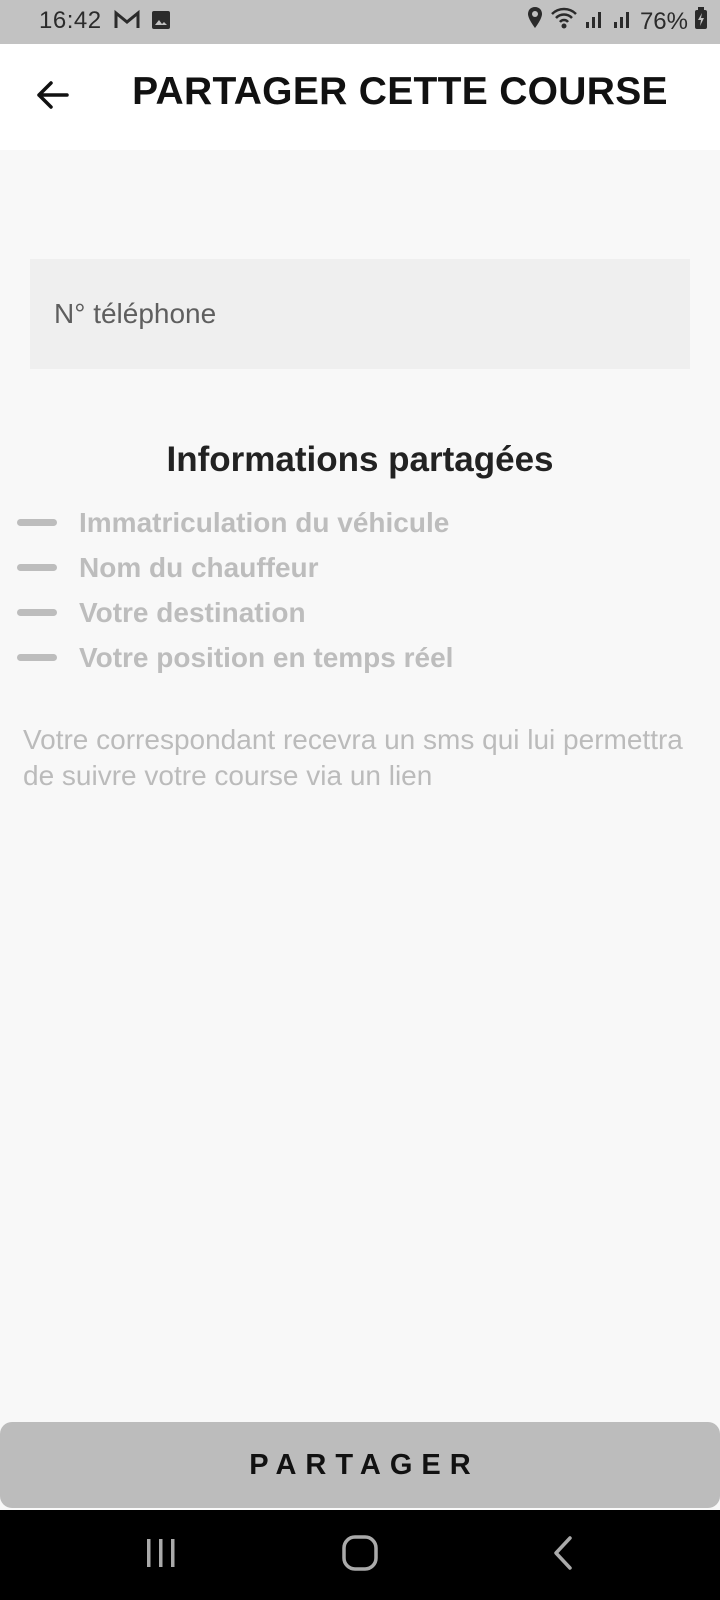  I want to click on list-item: Nom du chauffeur, so click(235, 567).